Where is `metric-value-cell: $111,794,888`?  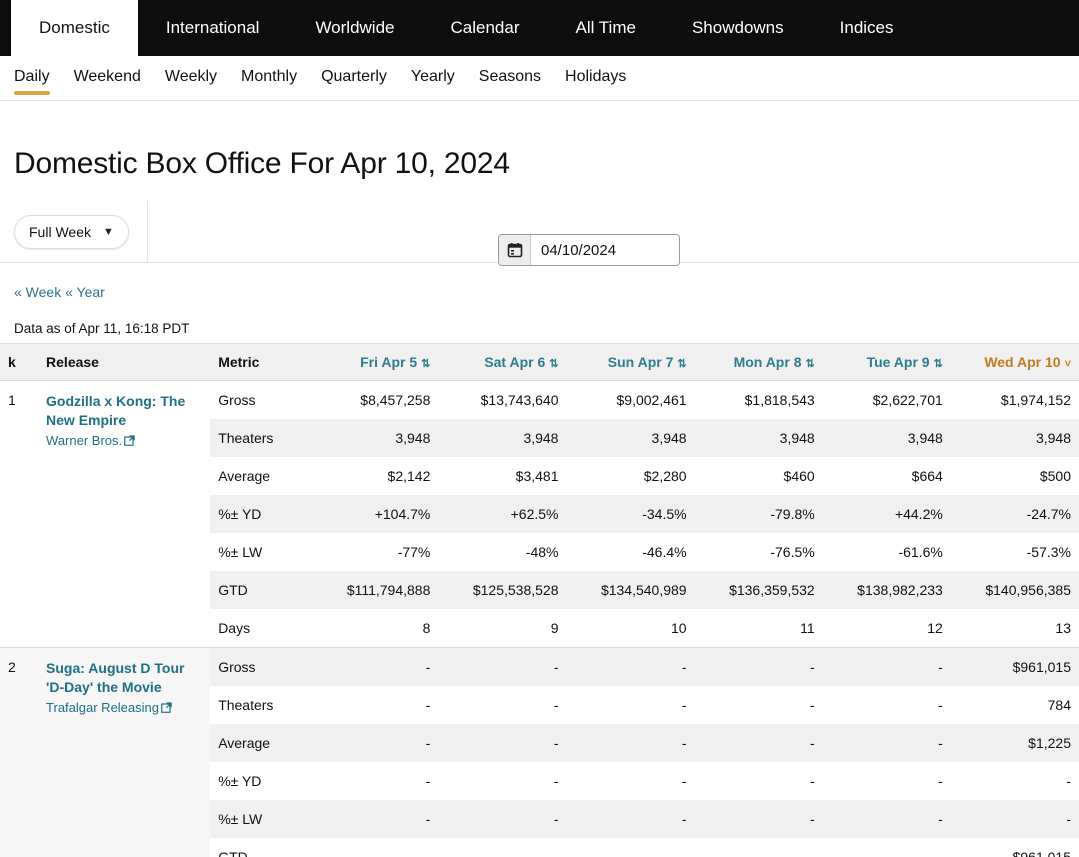
metric-value-cell: $111,794,888 is located at coordinates (374, 590).